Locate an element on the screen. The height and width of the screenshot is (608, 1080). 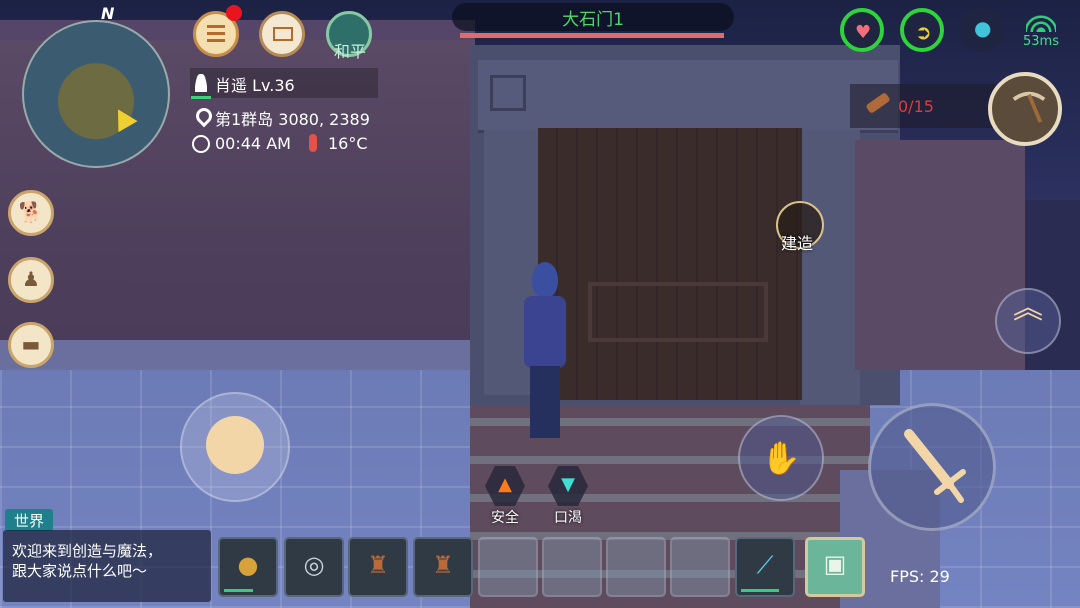
player-name-level: 肖遥 Lv.36 is located at coordinates (255, 85).